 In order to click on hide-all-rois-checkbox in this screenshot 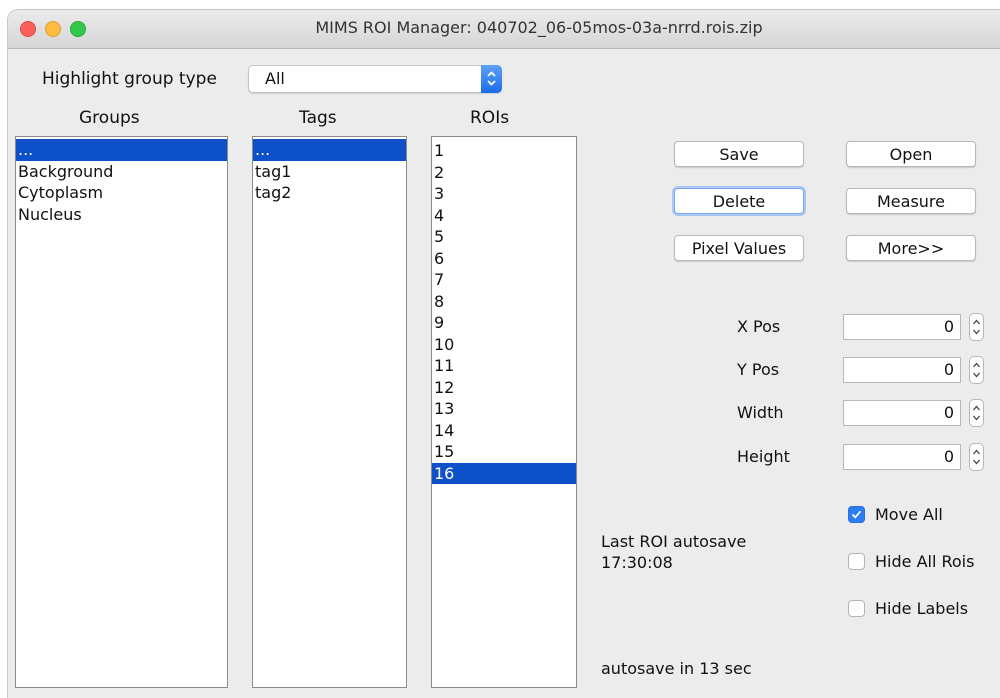, I will do `click(856, 561)`.